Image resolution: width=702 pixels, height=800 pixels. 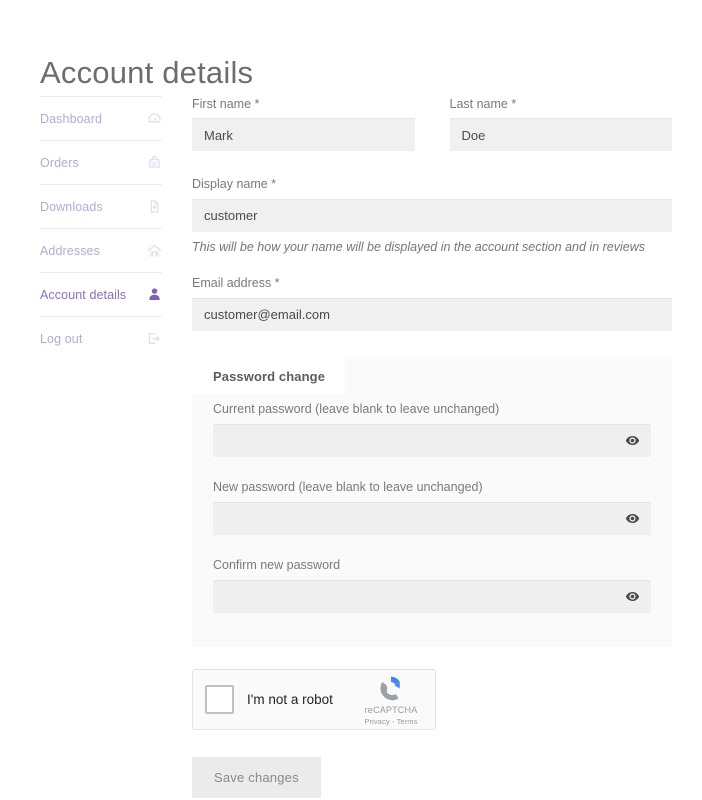 What do you see at coordinates (154, 118) in the screenshot?
I see `dashboard-gauge-icon` at bounding box center [154, 118].